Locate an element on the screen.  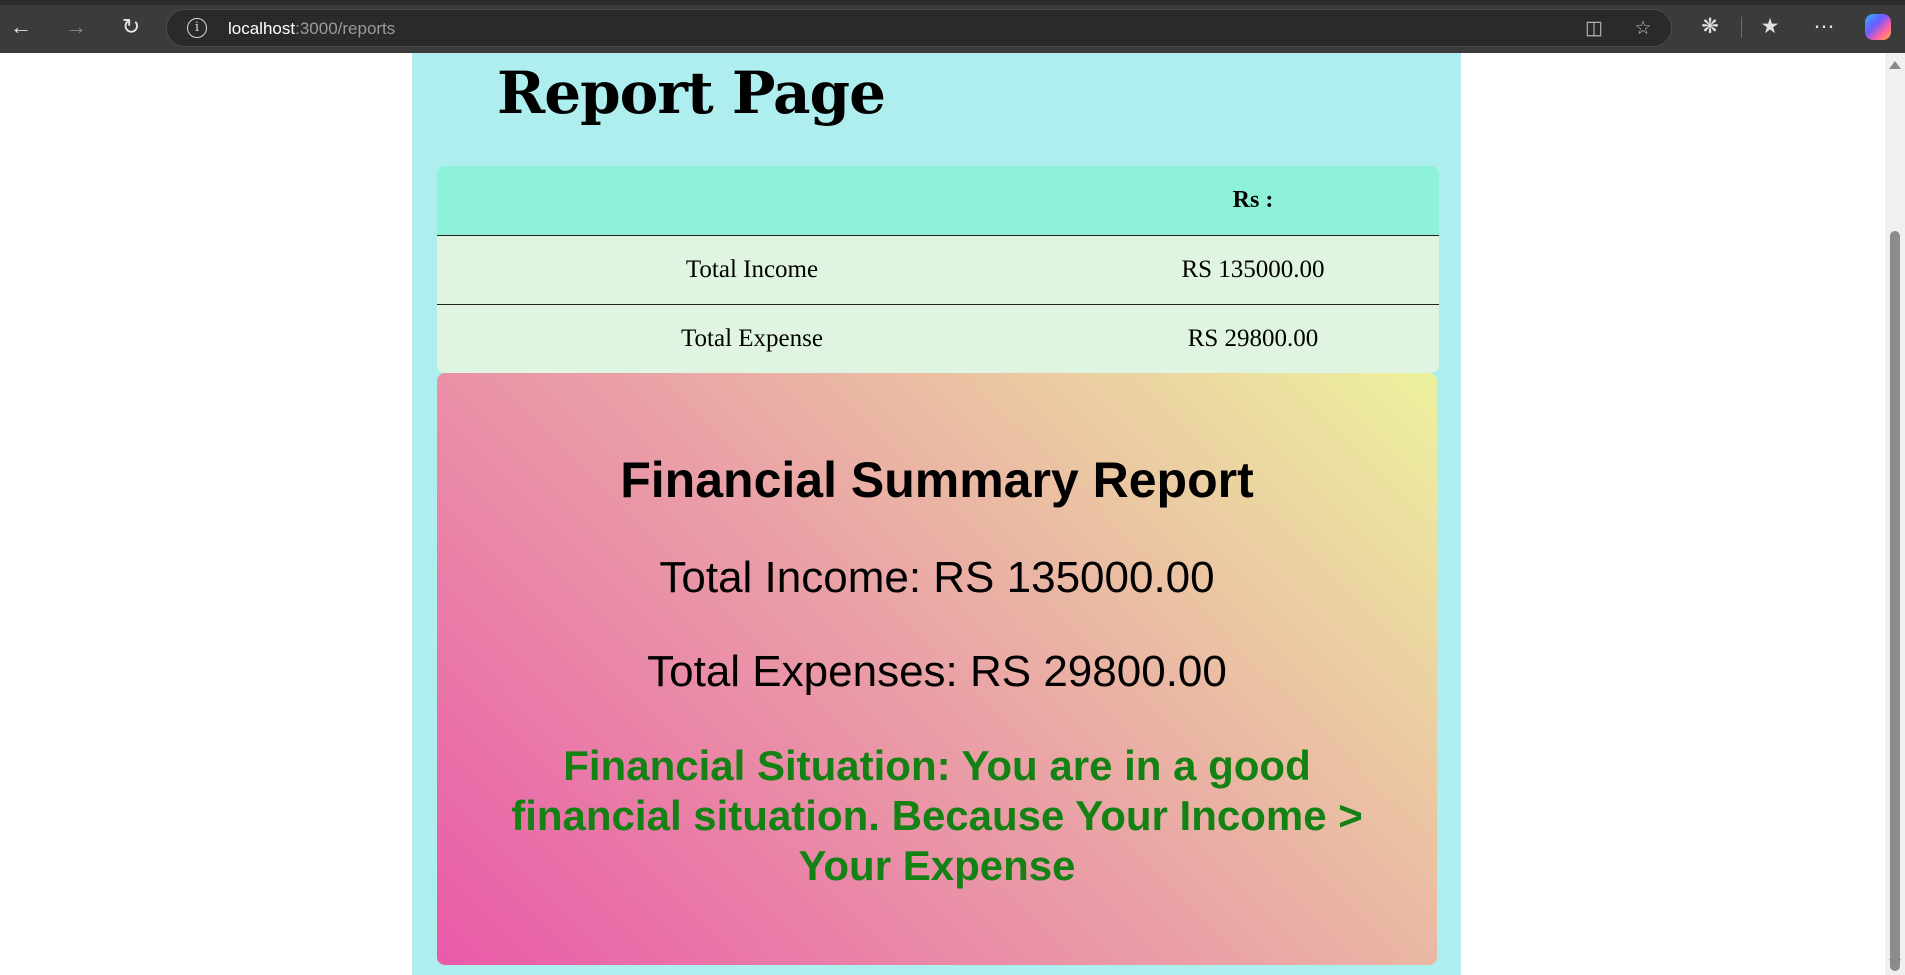
url-path: :3000/reports is located at coordinates (345, 28).